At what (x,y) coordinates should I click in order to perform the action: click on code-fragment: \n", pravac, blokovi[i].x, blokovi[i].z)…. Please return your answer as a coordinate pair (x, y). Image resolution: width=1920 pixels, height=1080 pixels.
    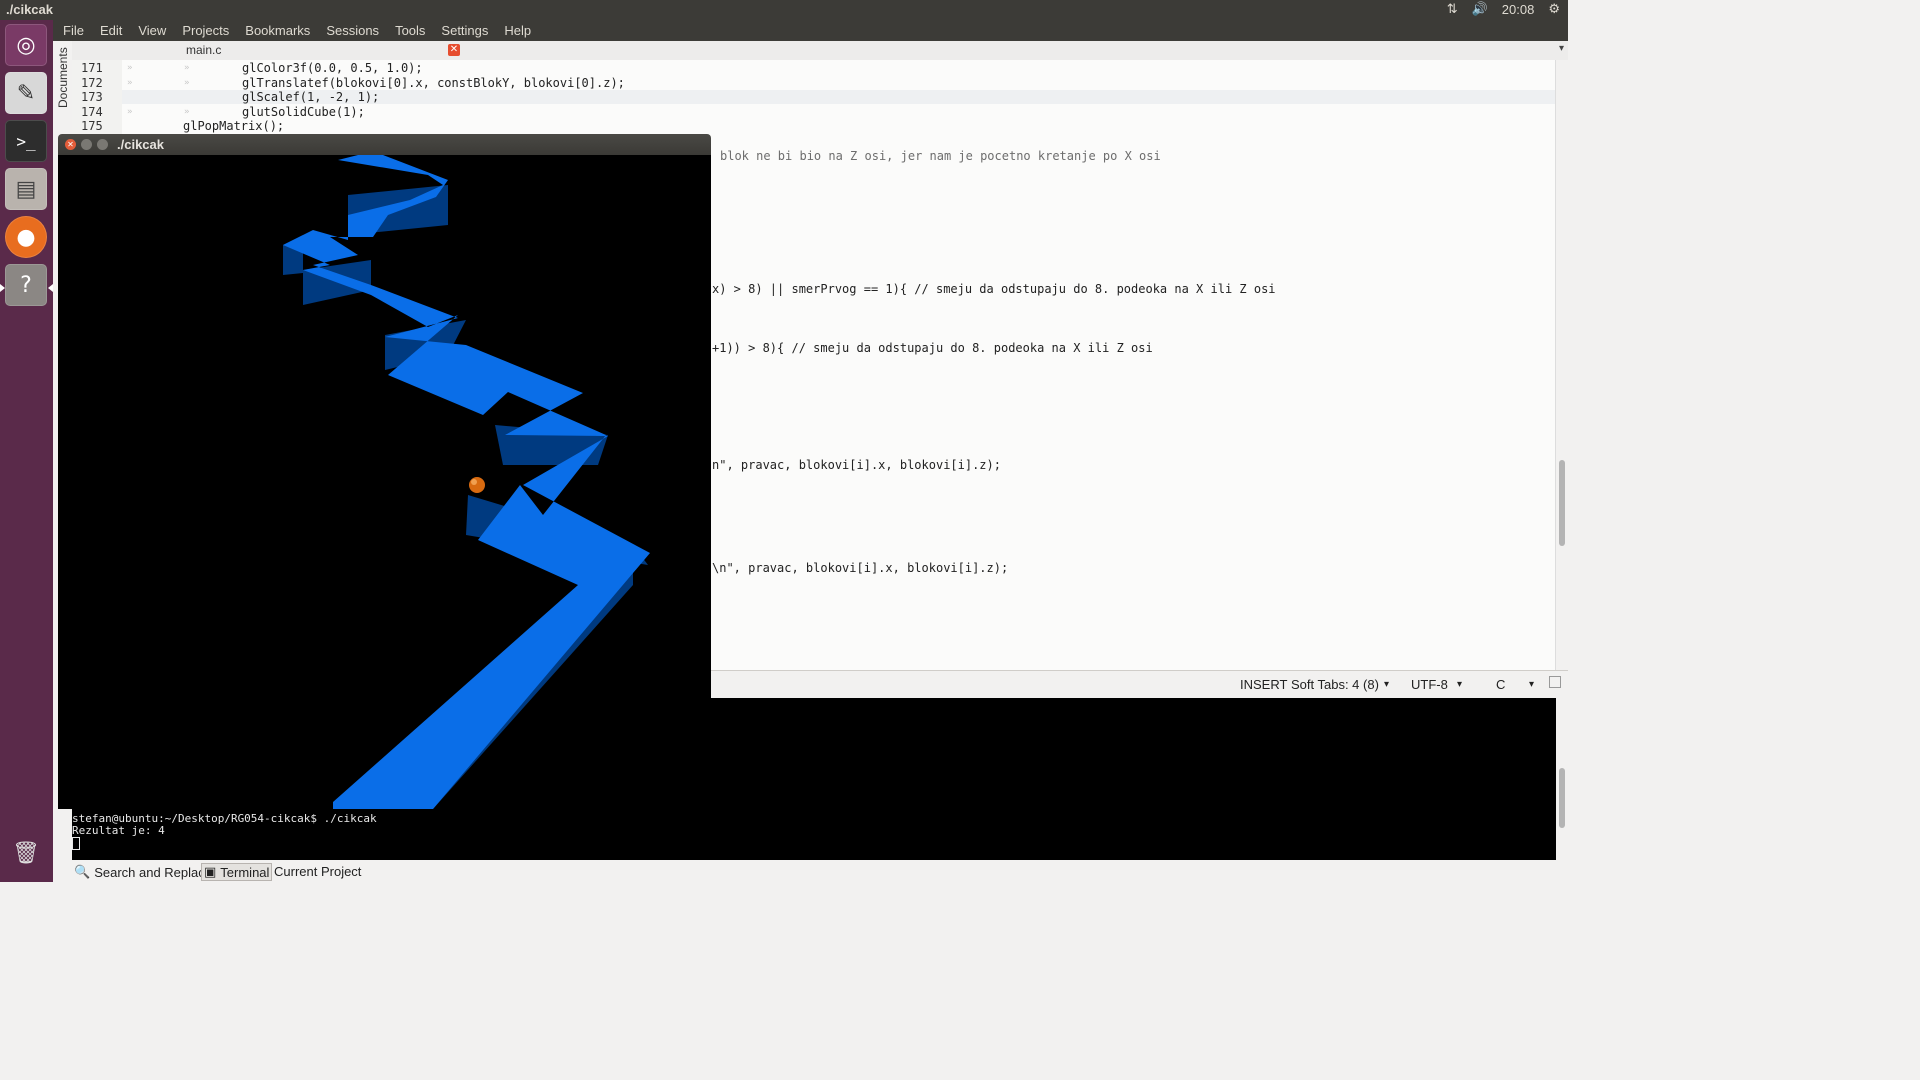
    Looking at the image, I should click on (860, 568).